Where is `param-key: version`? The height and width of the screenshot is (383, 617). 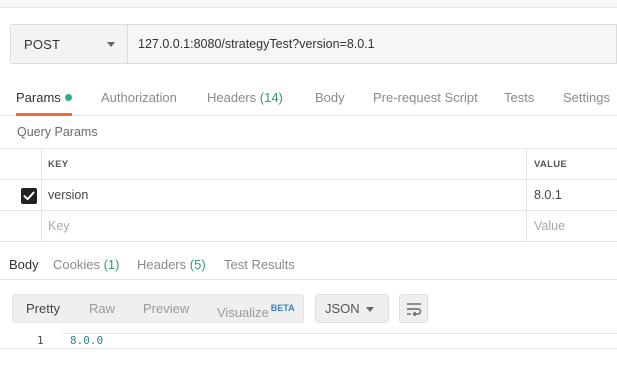 param-key: version is located at coordinates (68, 195).